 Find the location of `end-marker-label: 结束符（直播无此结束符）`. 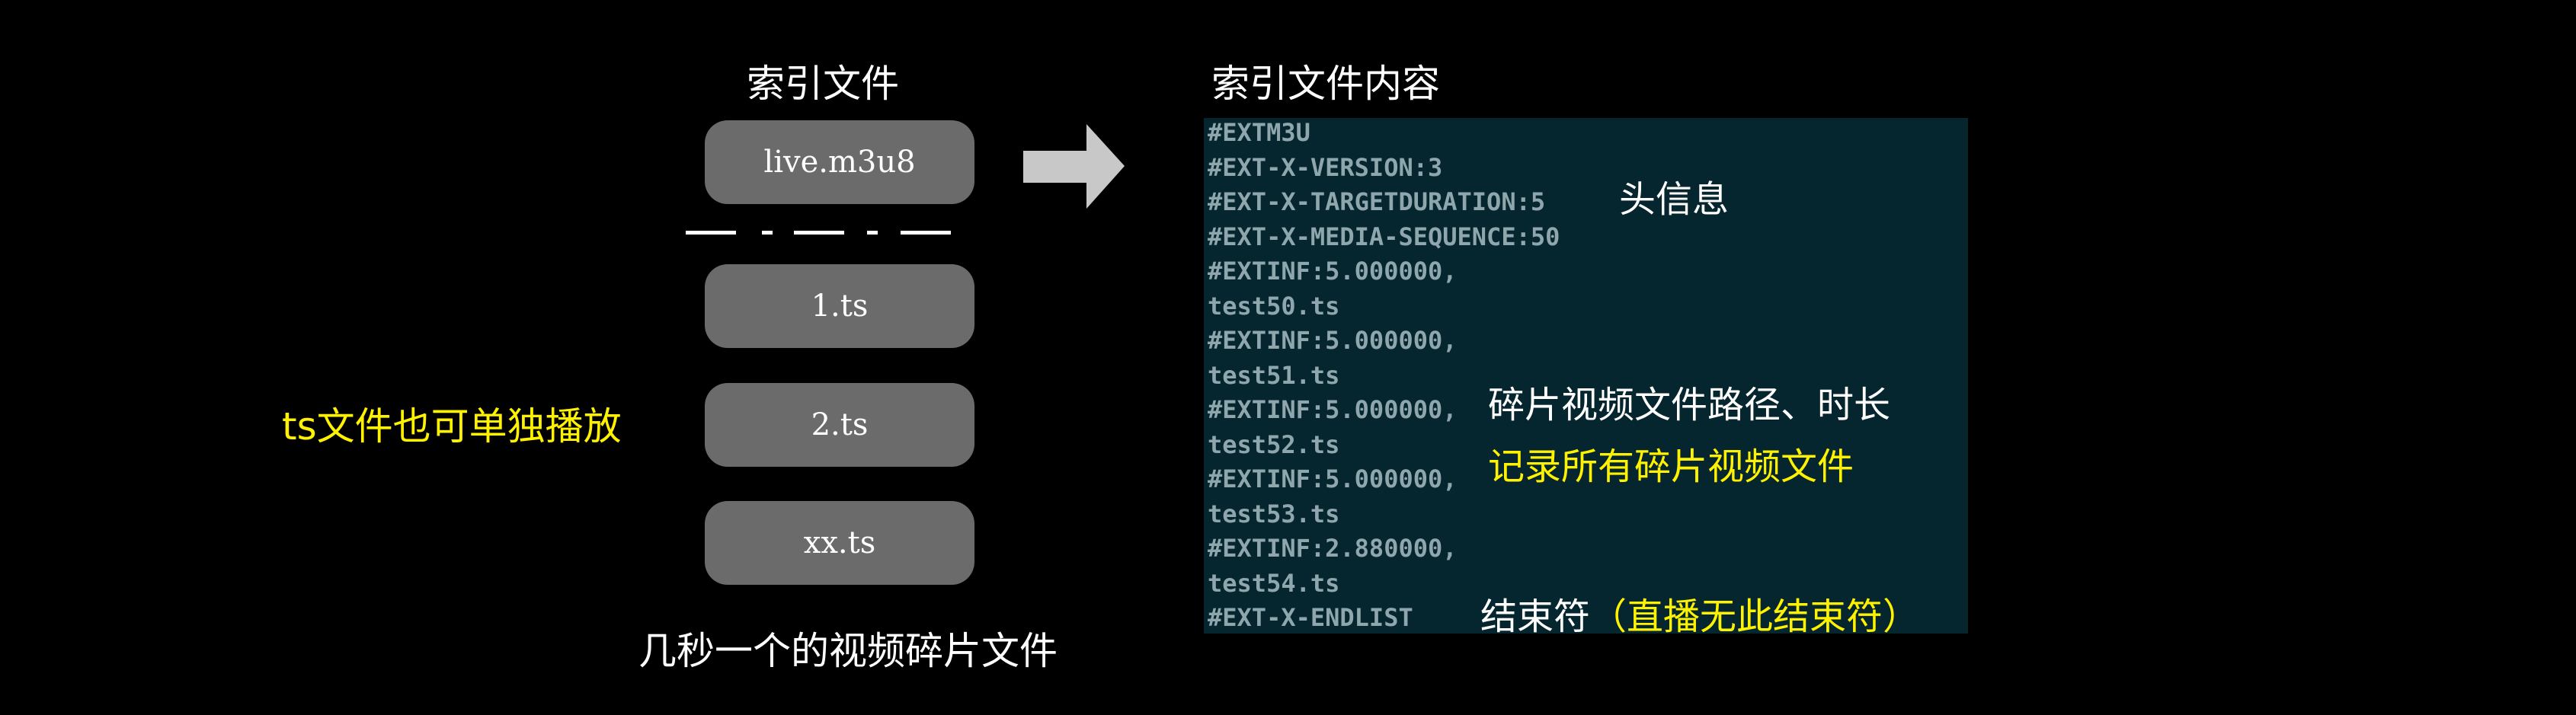

end-marker-label: 结束符（直播无此结束符） is located at coordinates (1699, 613).